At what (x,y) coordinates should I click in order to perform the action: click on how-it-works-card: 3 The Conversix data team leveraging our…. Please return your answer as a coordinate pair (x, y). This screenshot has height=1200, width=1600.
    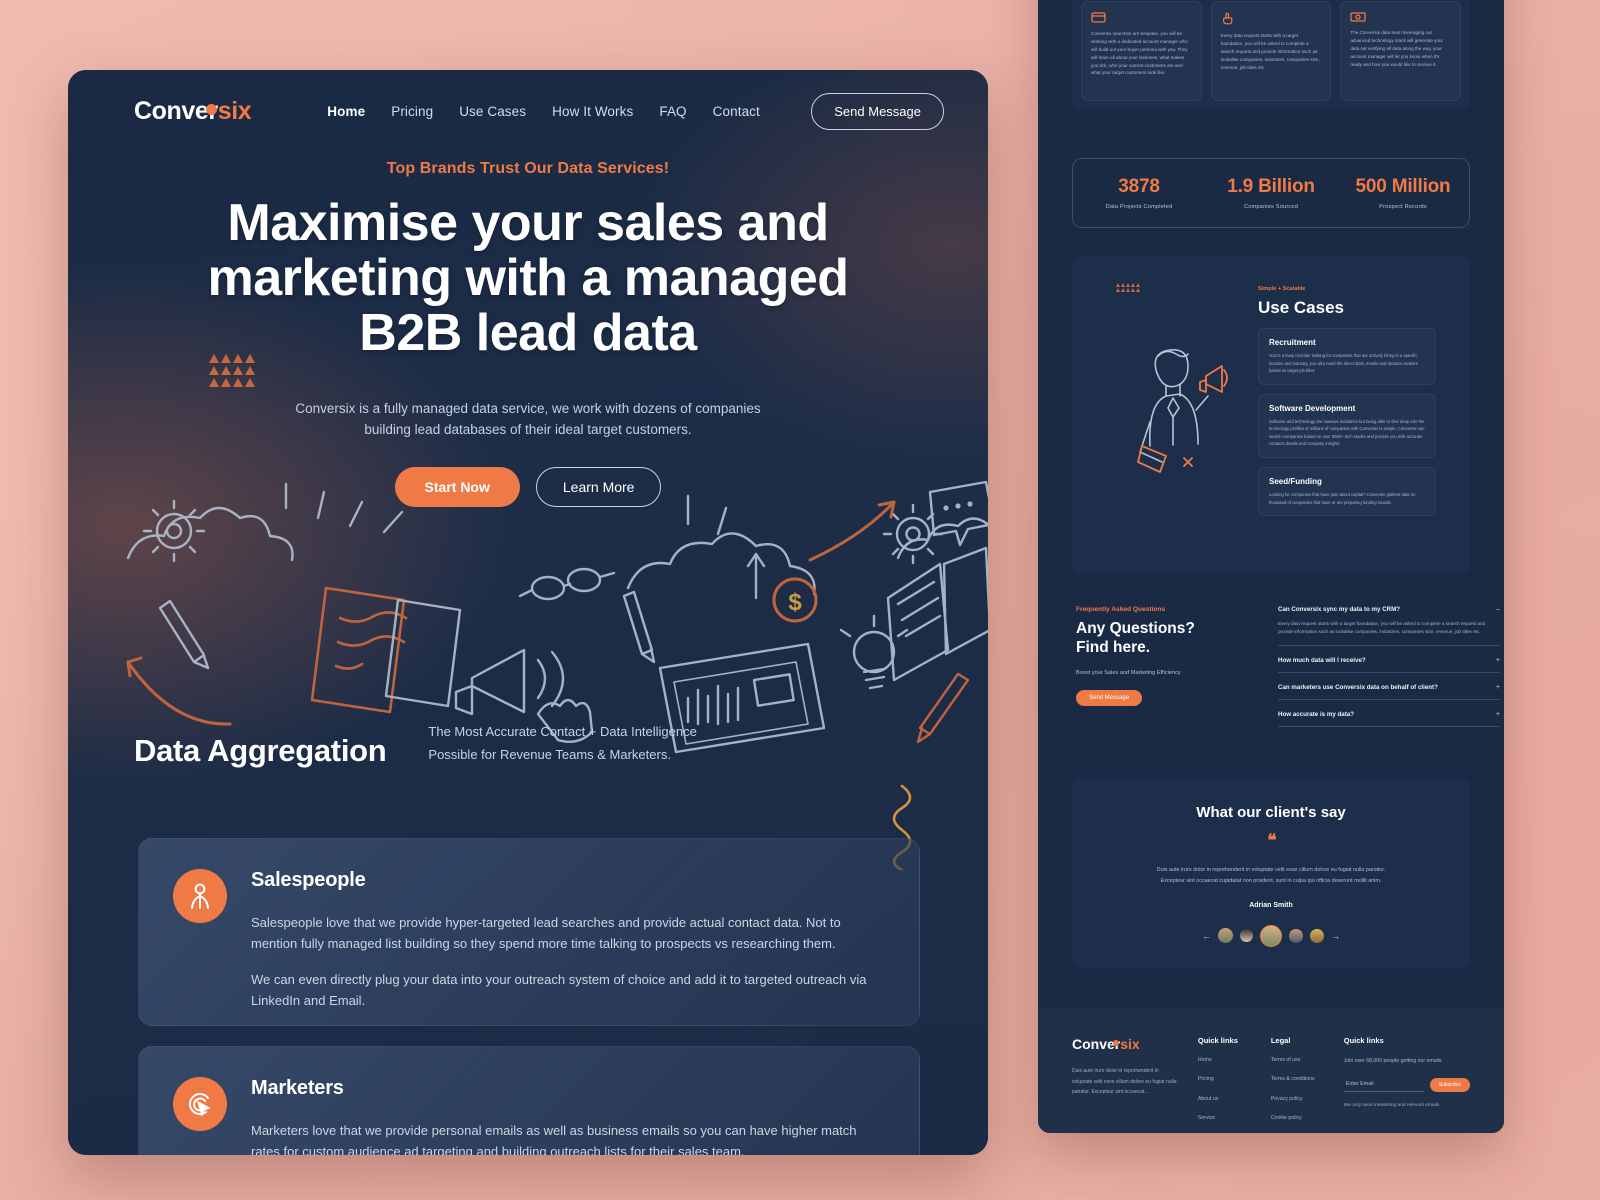
    Looking at the image, I should click on (1401, 51).